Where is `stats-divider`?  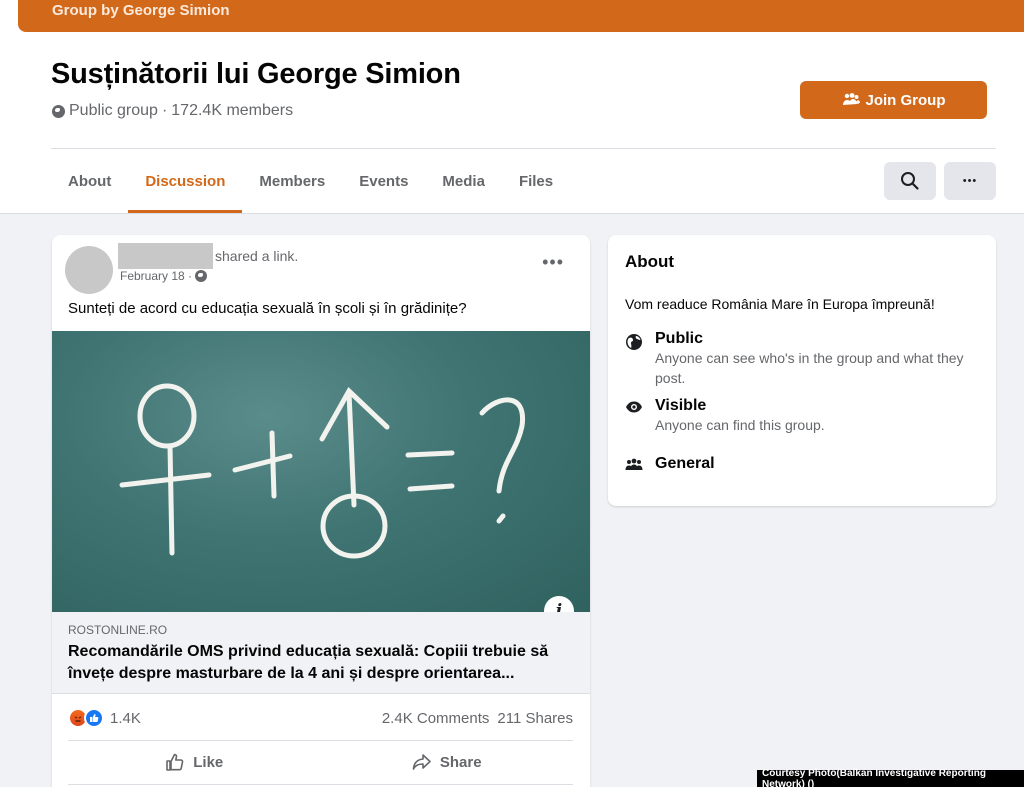 stats-divider is located at coordinates (320, 740).